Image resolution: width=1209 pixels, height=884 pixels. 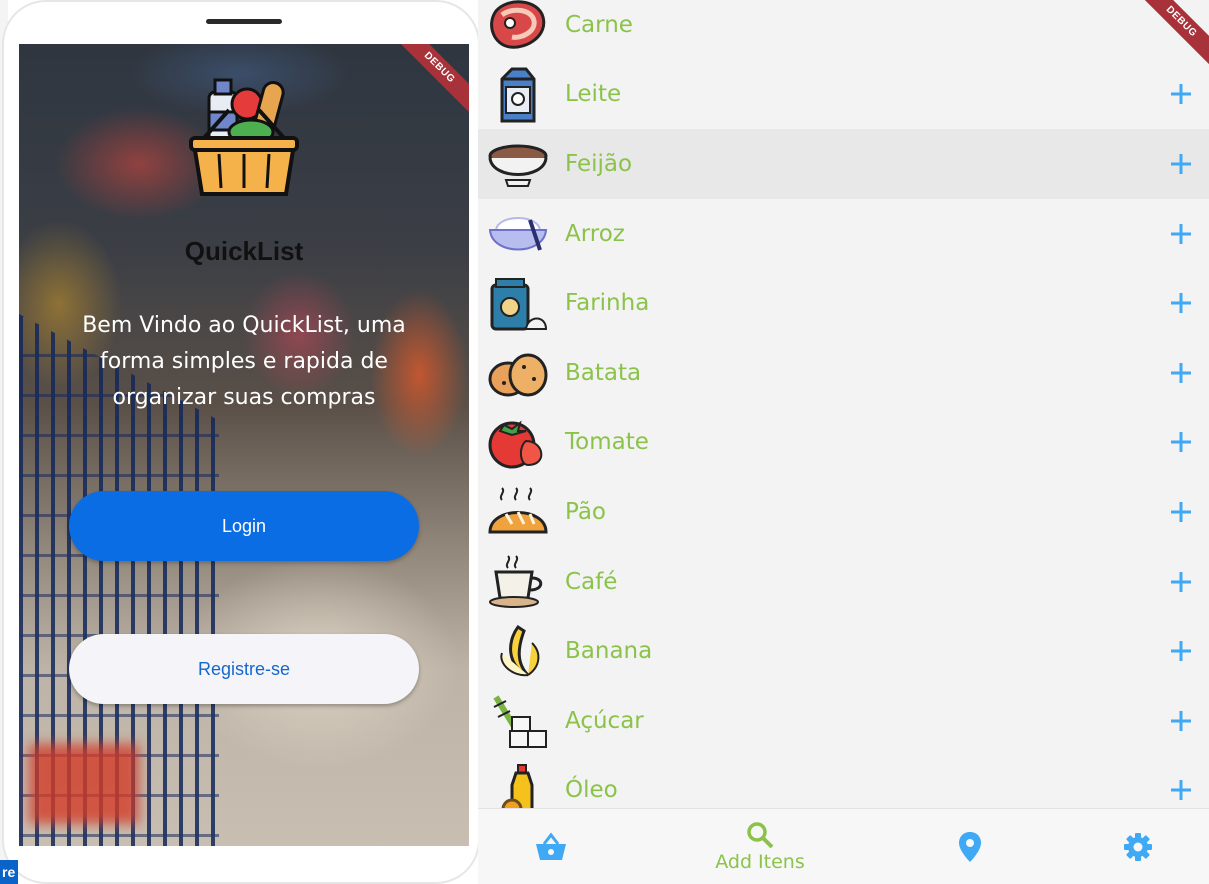 What do you see at coordinates (429, 81) in the screenshot?
I see `debug-banner: DEBUG` at bounding box center [429, 81].